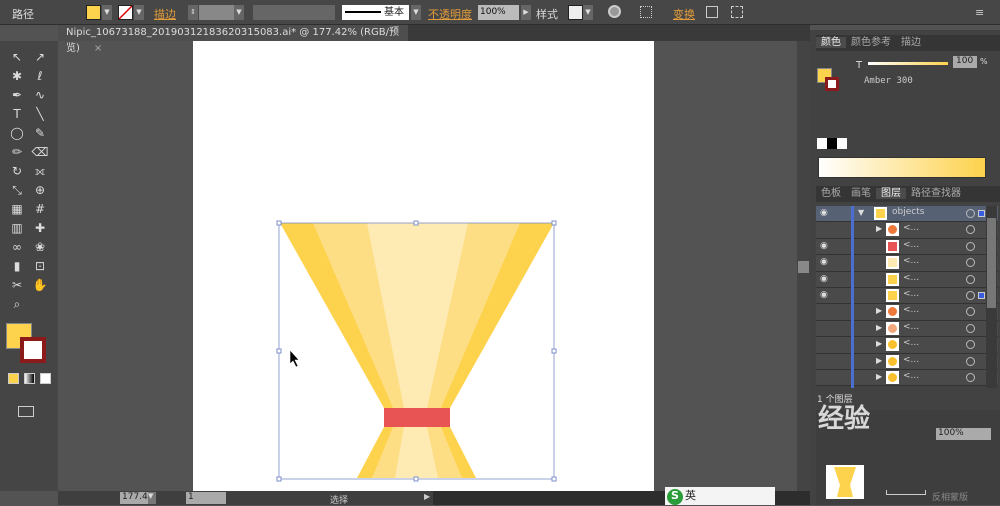 Image resolution: width=1000 pixels, height=506 pixels. Describe the element at coordinates (965, 62) in the screenshot. I see `tint-input: 100` at that location.